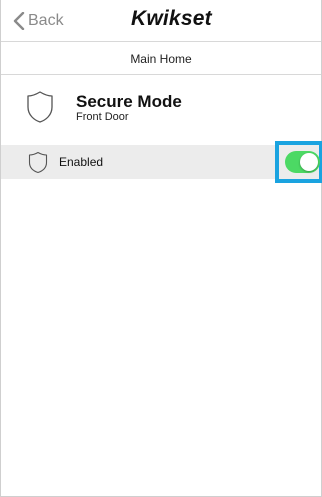  I want to click on chevron-left-icon, so click(19, 21).